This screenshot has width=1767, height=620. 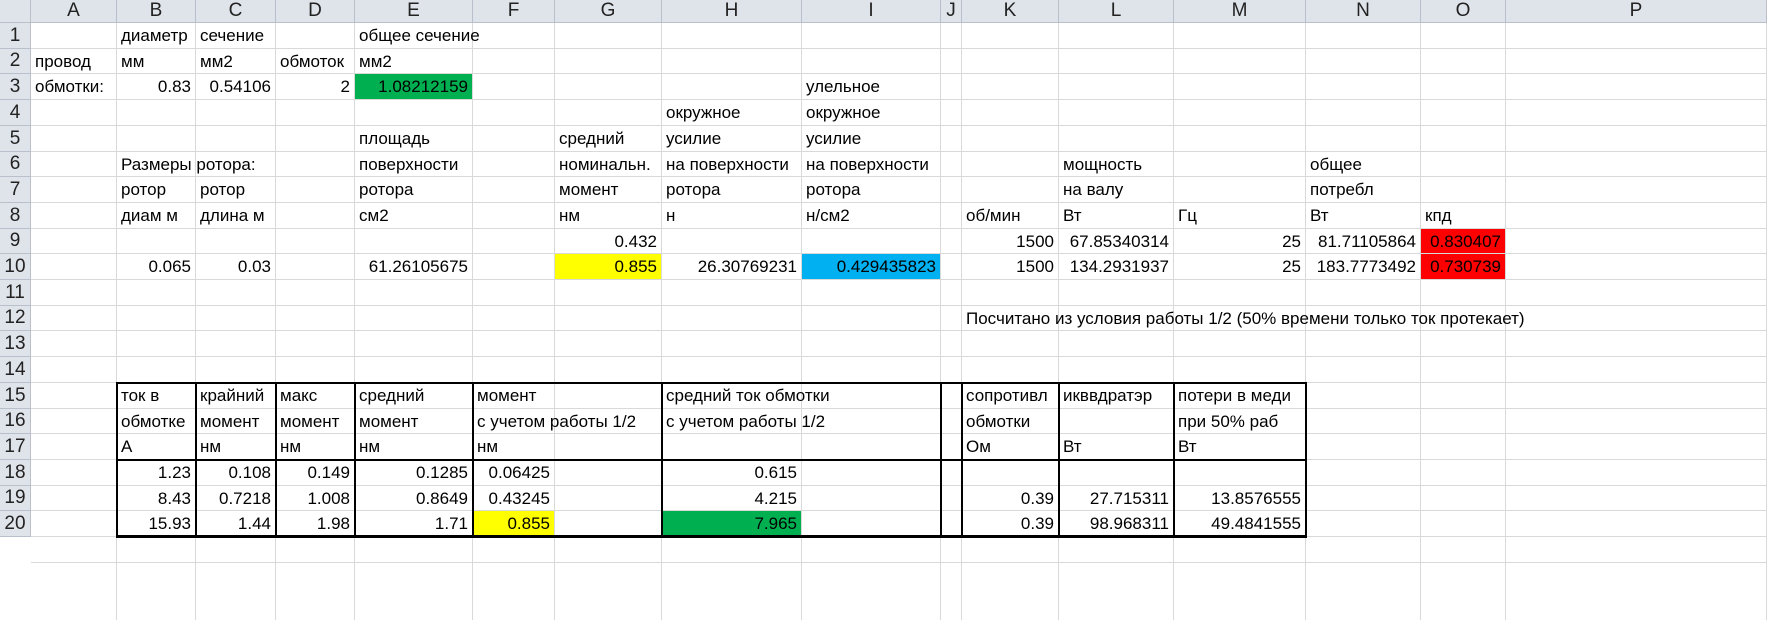 I want to click on cell-e2: мм2, so click(x=413, y=61).